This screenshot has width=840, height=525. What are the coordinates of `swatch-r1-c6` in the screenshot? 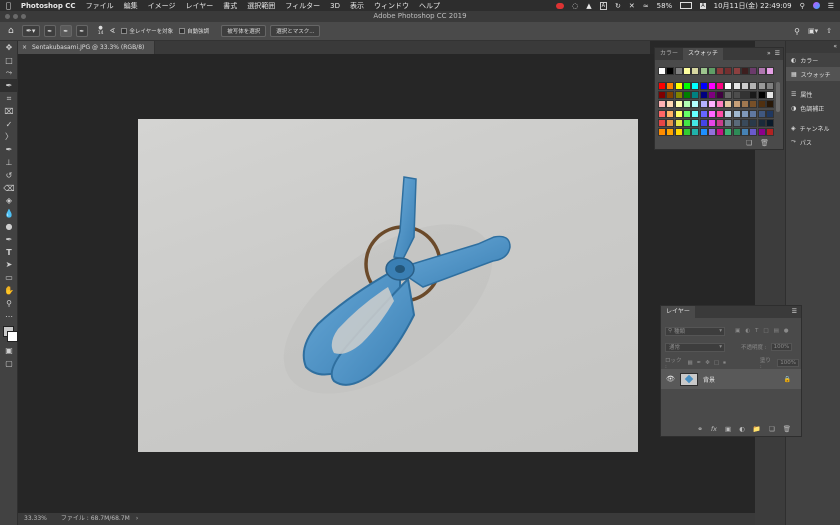 It's located at (711, 95).